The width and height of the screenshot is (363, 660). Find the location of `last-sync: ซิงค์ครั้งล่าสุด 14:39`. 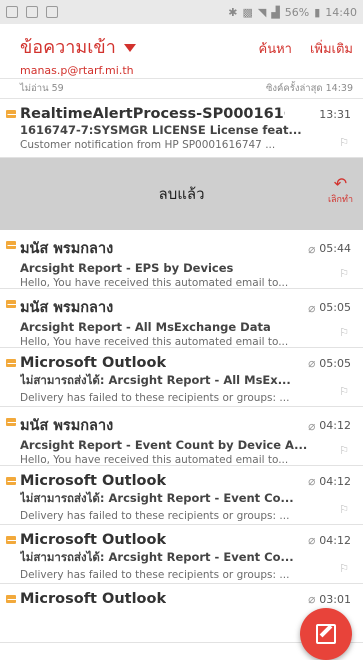

last-sync: ซิงค์ครั้งล่าสุด 14:39 is located at coordinates (309, 88).